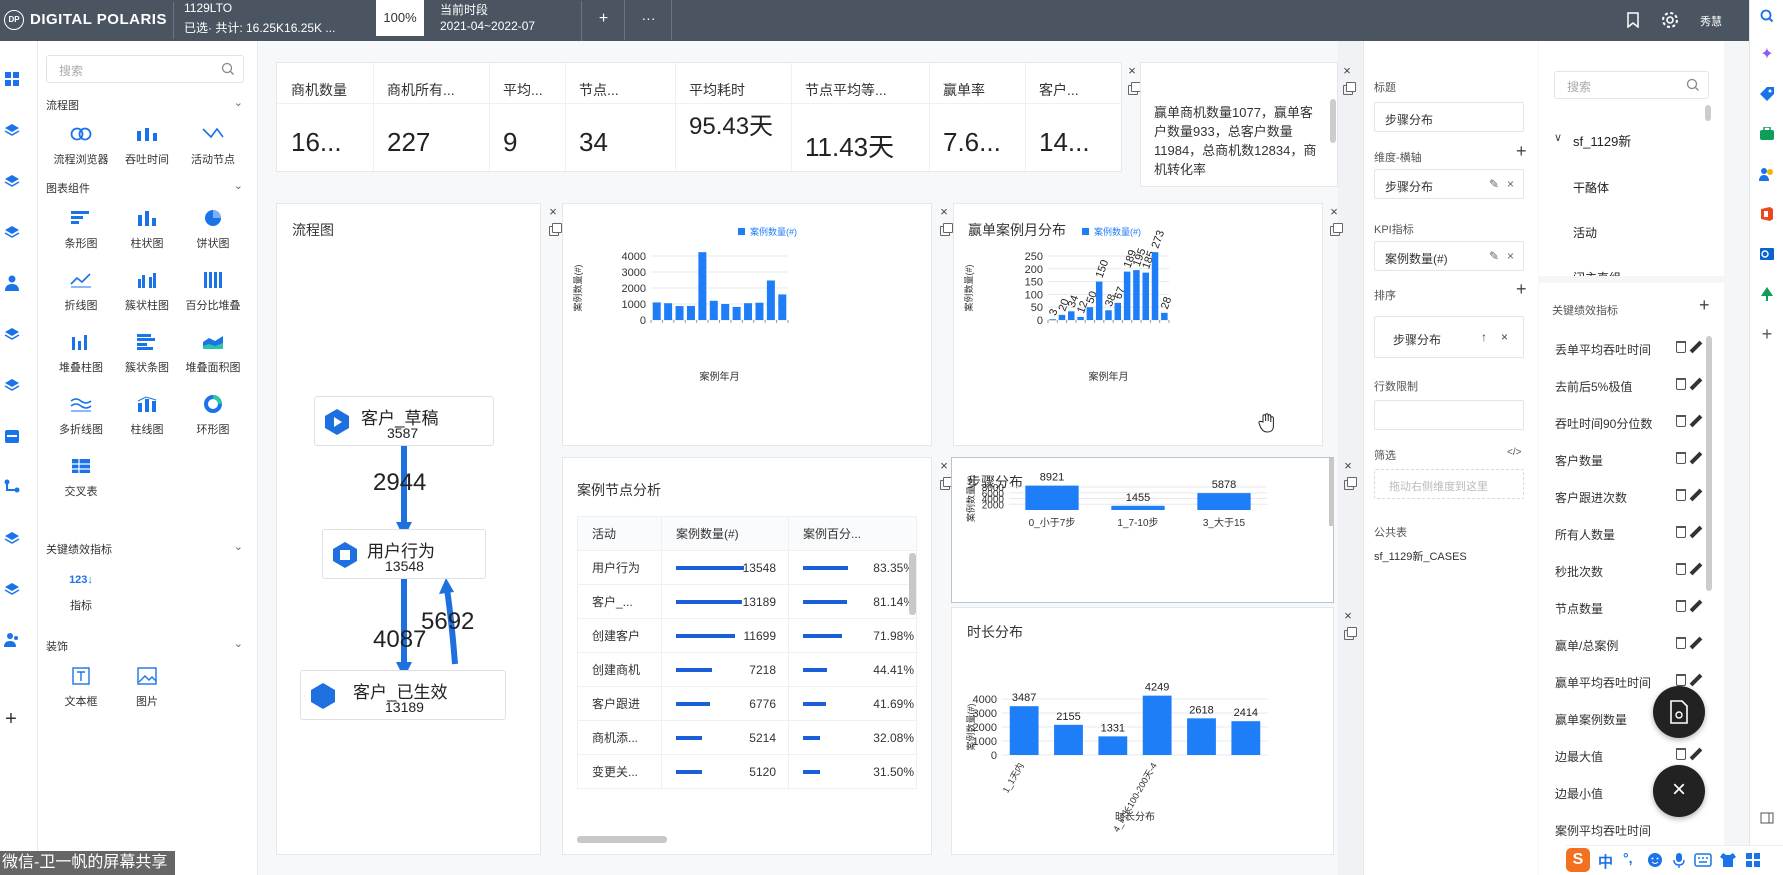 The image size is (1783, 875). What do you see at coordinates (213, 414) in the screenshot?
I see `chart-item-donut: 环形图` at bounding box center [213, 414].